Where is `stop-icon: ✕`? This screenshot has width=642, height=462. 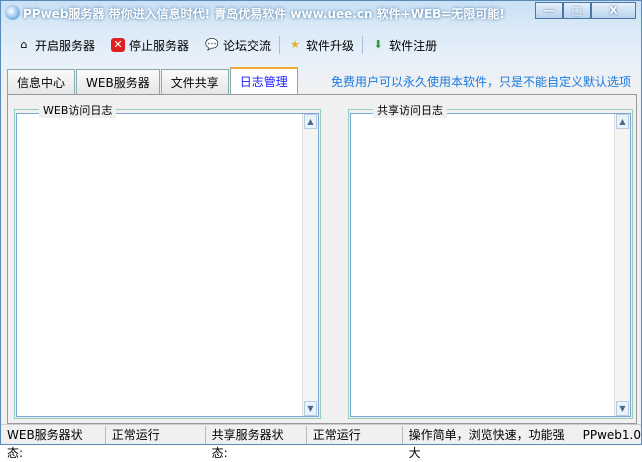
stop-icon: ✕ is located at coordinates (118, 45).